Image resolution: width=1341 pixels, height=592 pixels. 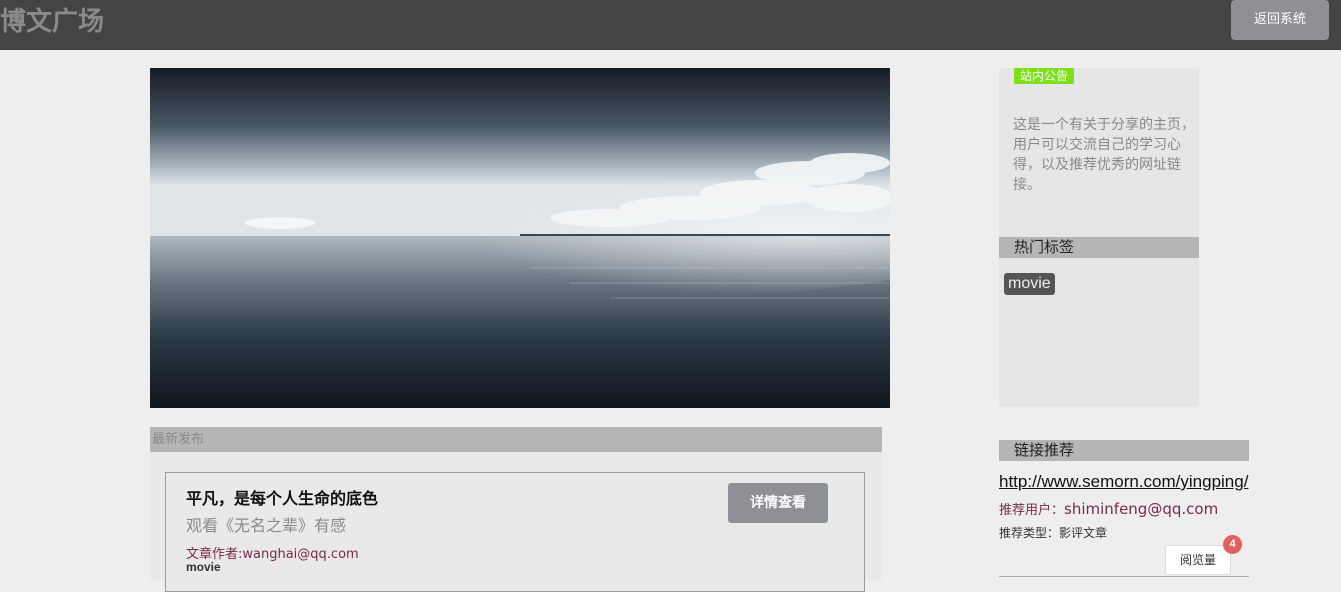 I want to click on recommender-label: 推荐用户：, so click(x=1032, y=510).